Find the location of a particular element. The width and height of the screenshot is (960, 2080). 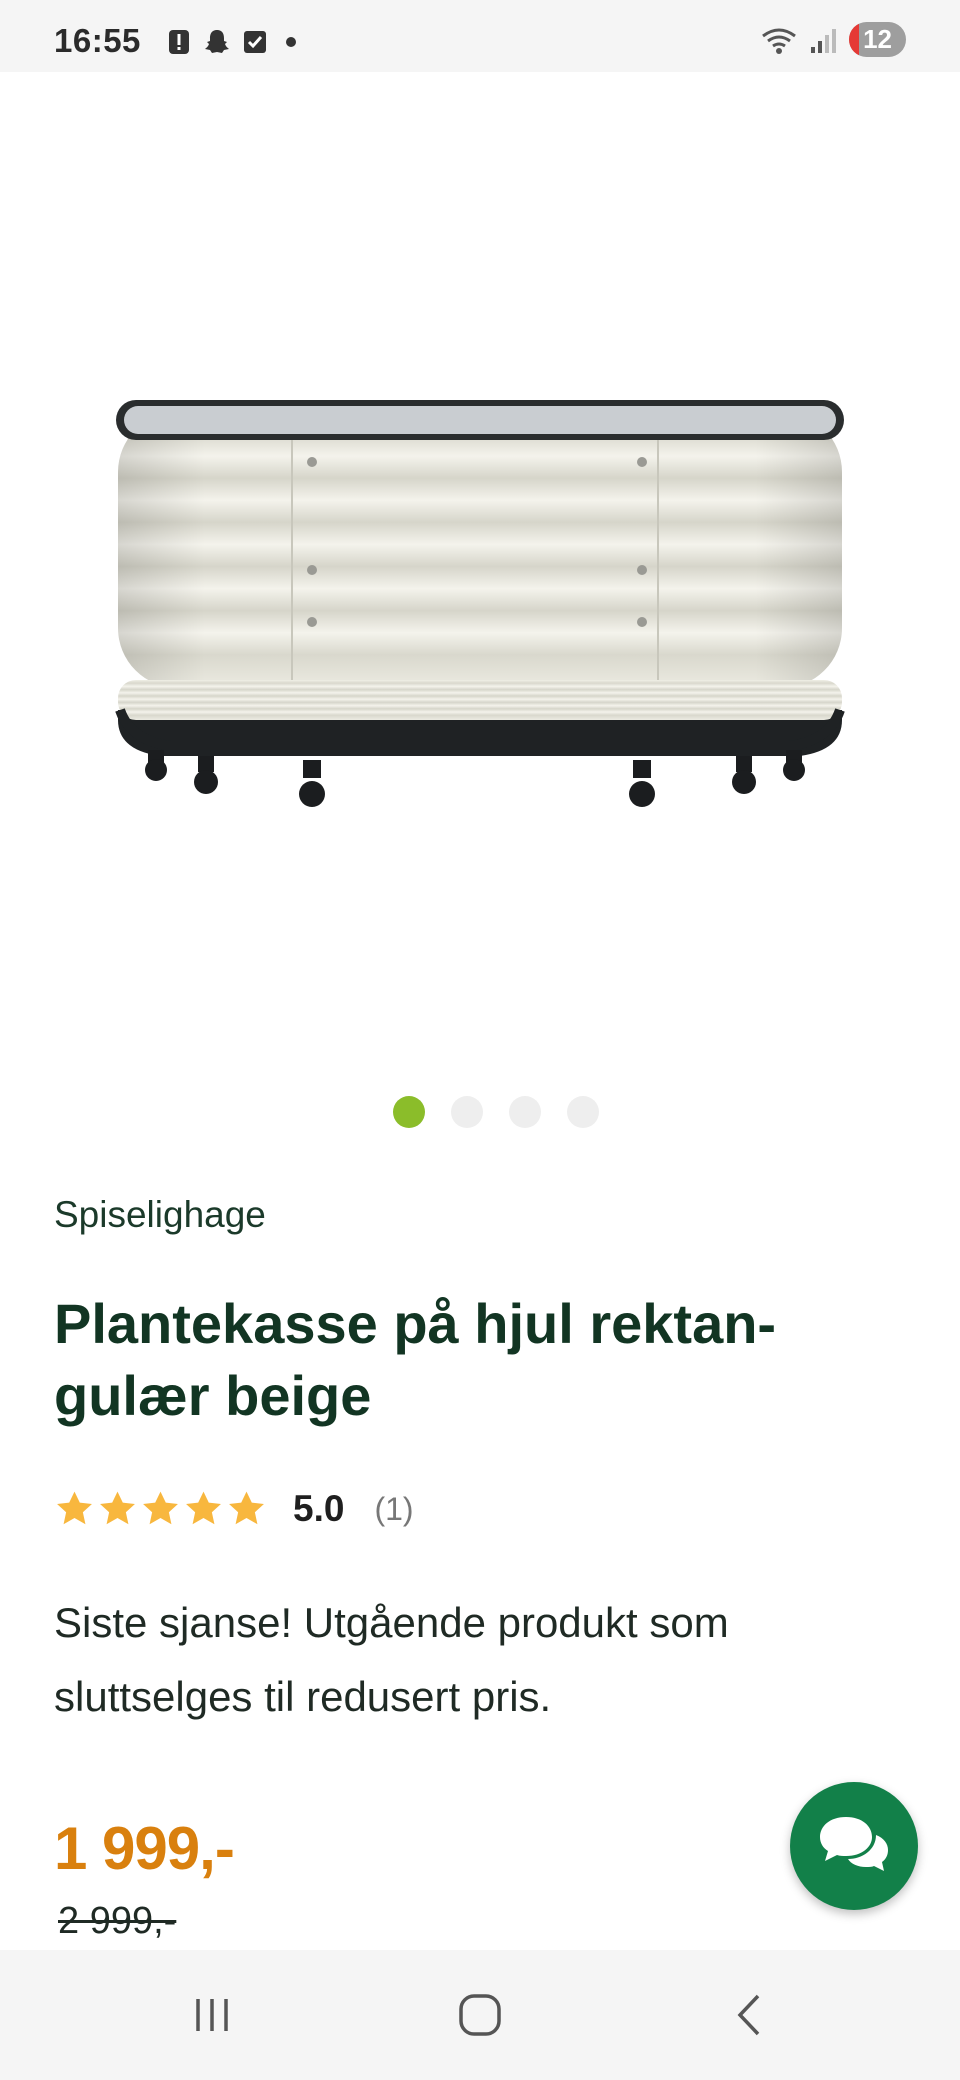

chat-bubbles-icon is located at coordinates (854, 1844).